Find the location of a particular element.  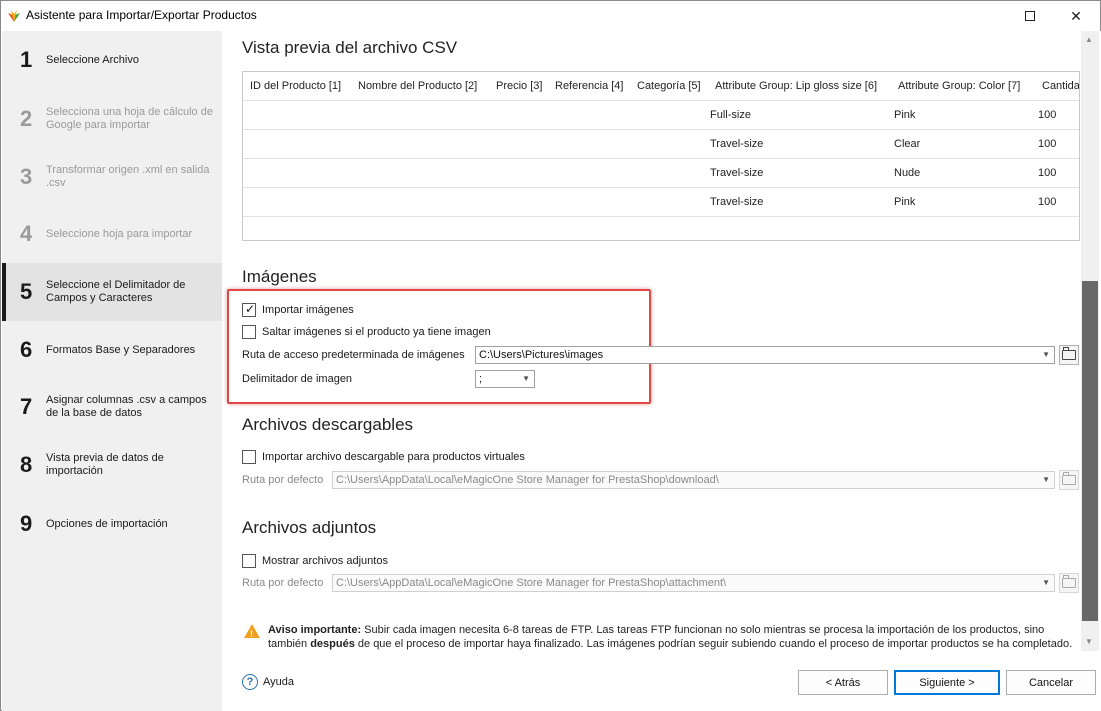

browse-images-folder-button is located at coordinates (1069, 355).